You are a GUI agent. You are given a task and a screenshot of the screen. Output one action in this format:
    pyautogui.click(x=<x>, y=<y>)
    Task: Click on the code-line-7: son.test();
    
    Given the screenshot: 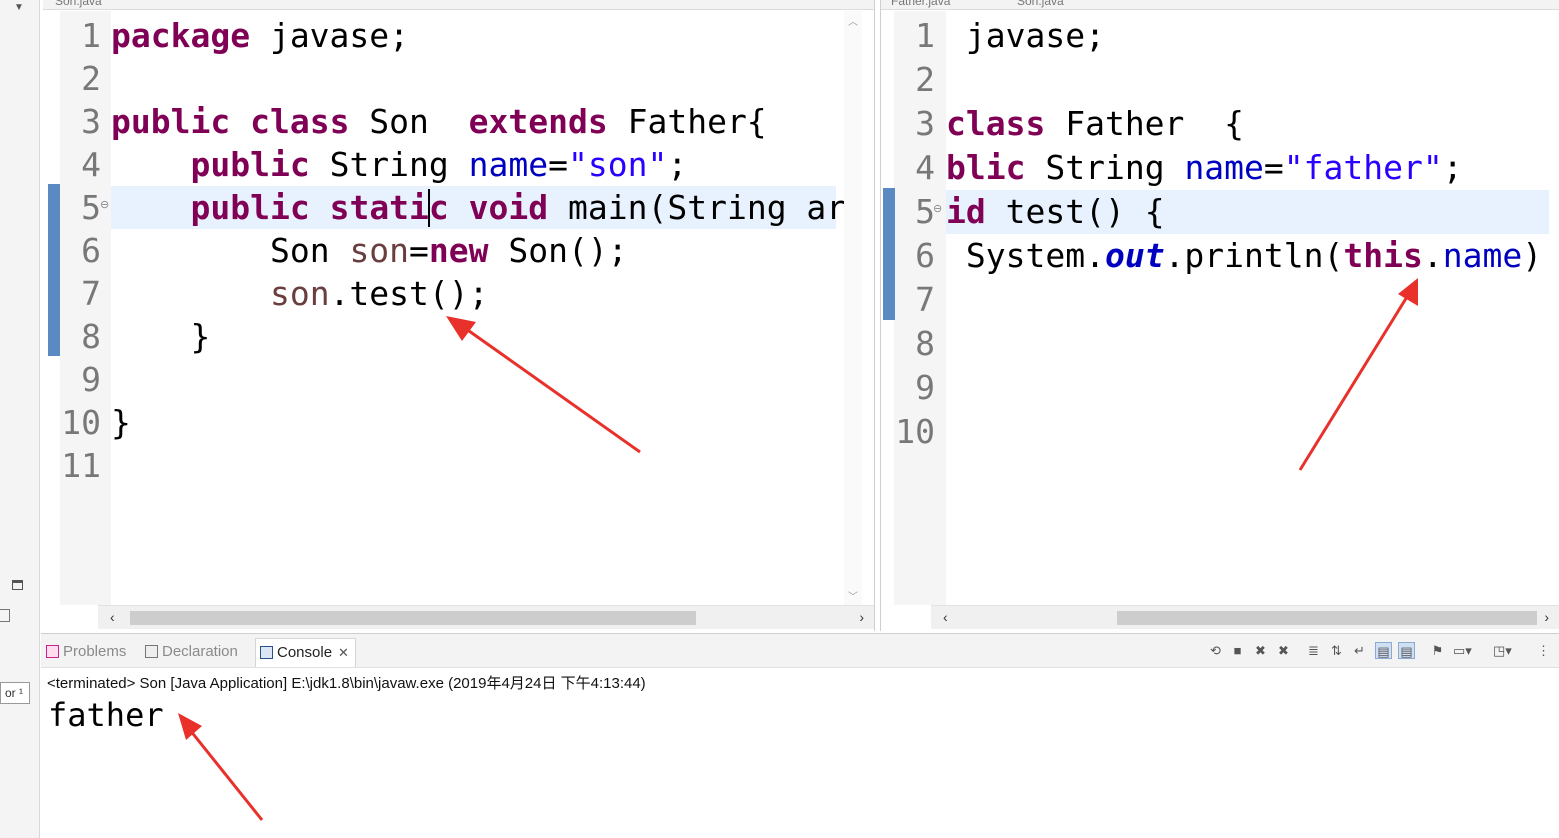 What is the action you would take?
    pyautogui.click(x=379, y=293)
    